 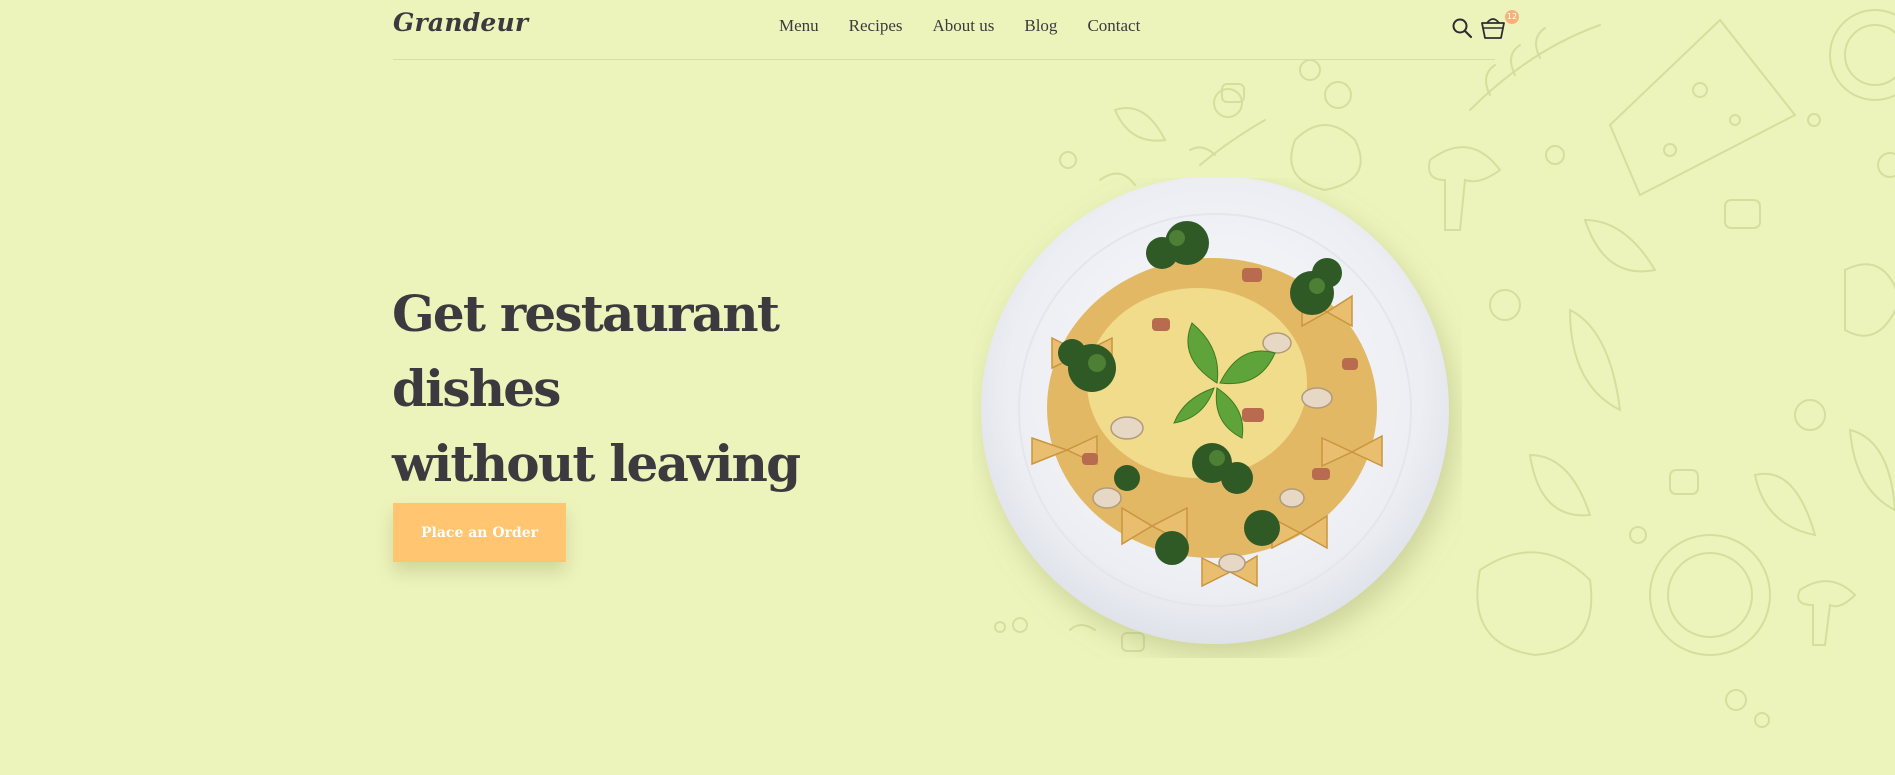 I want to click on nav-item-recipes: Recipes, so click(x=876, y=26).